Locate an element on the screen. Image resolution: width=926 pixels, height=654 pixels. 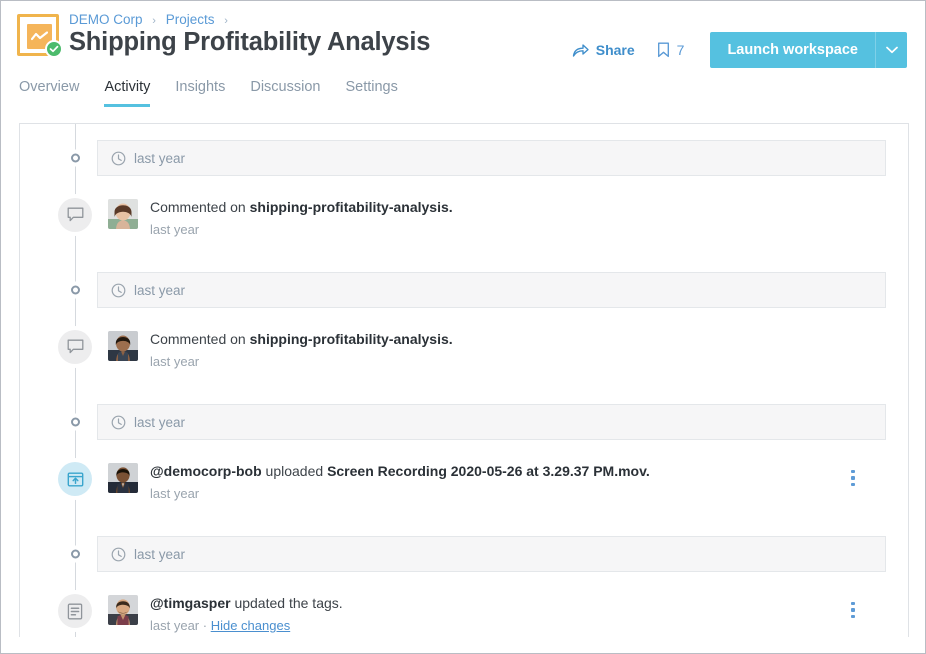
share-button: Share is located at coordinates (603, 50).